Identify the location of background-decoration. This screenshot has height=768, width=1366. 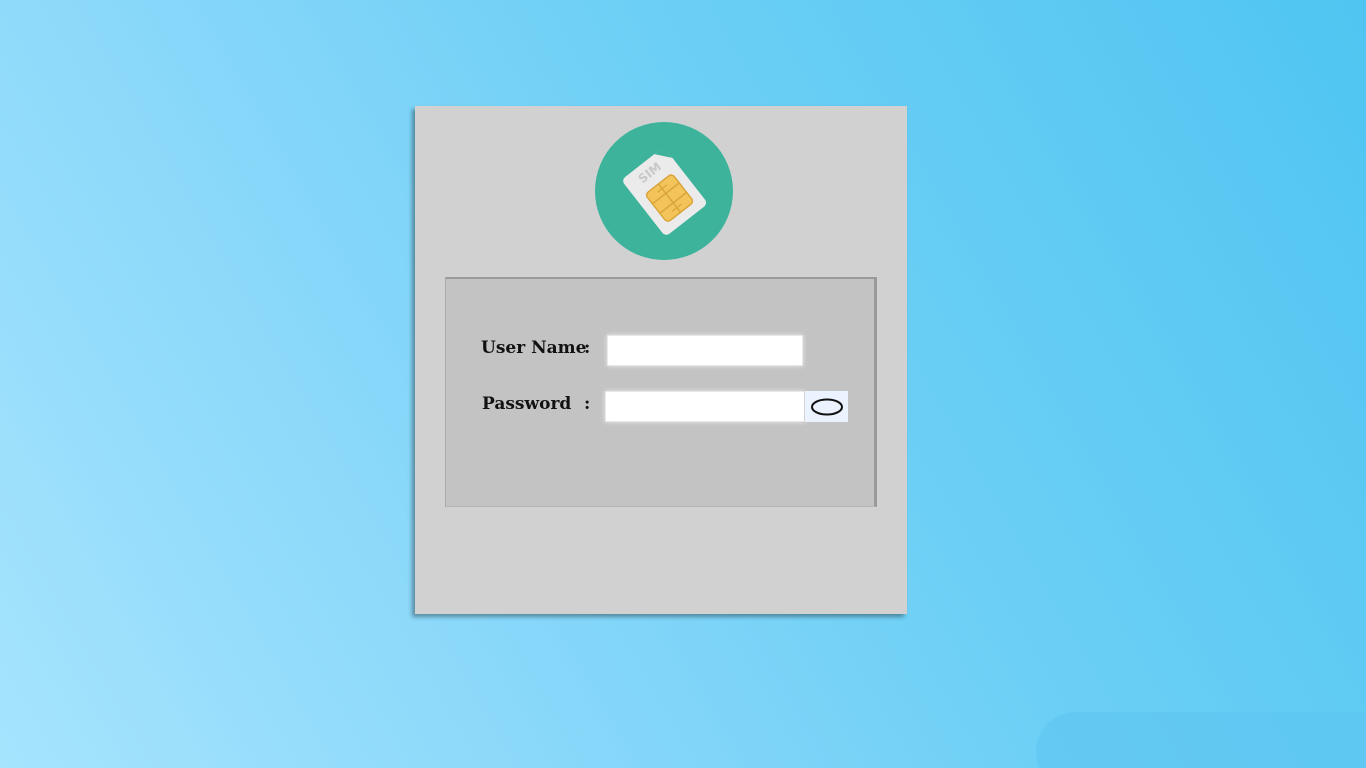
(1201, 740).